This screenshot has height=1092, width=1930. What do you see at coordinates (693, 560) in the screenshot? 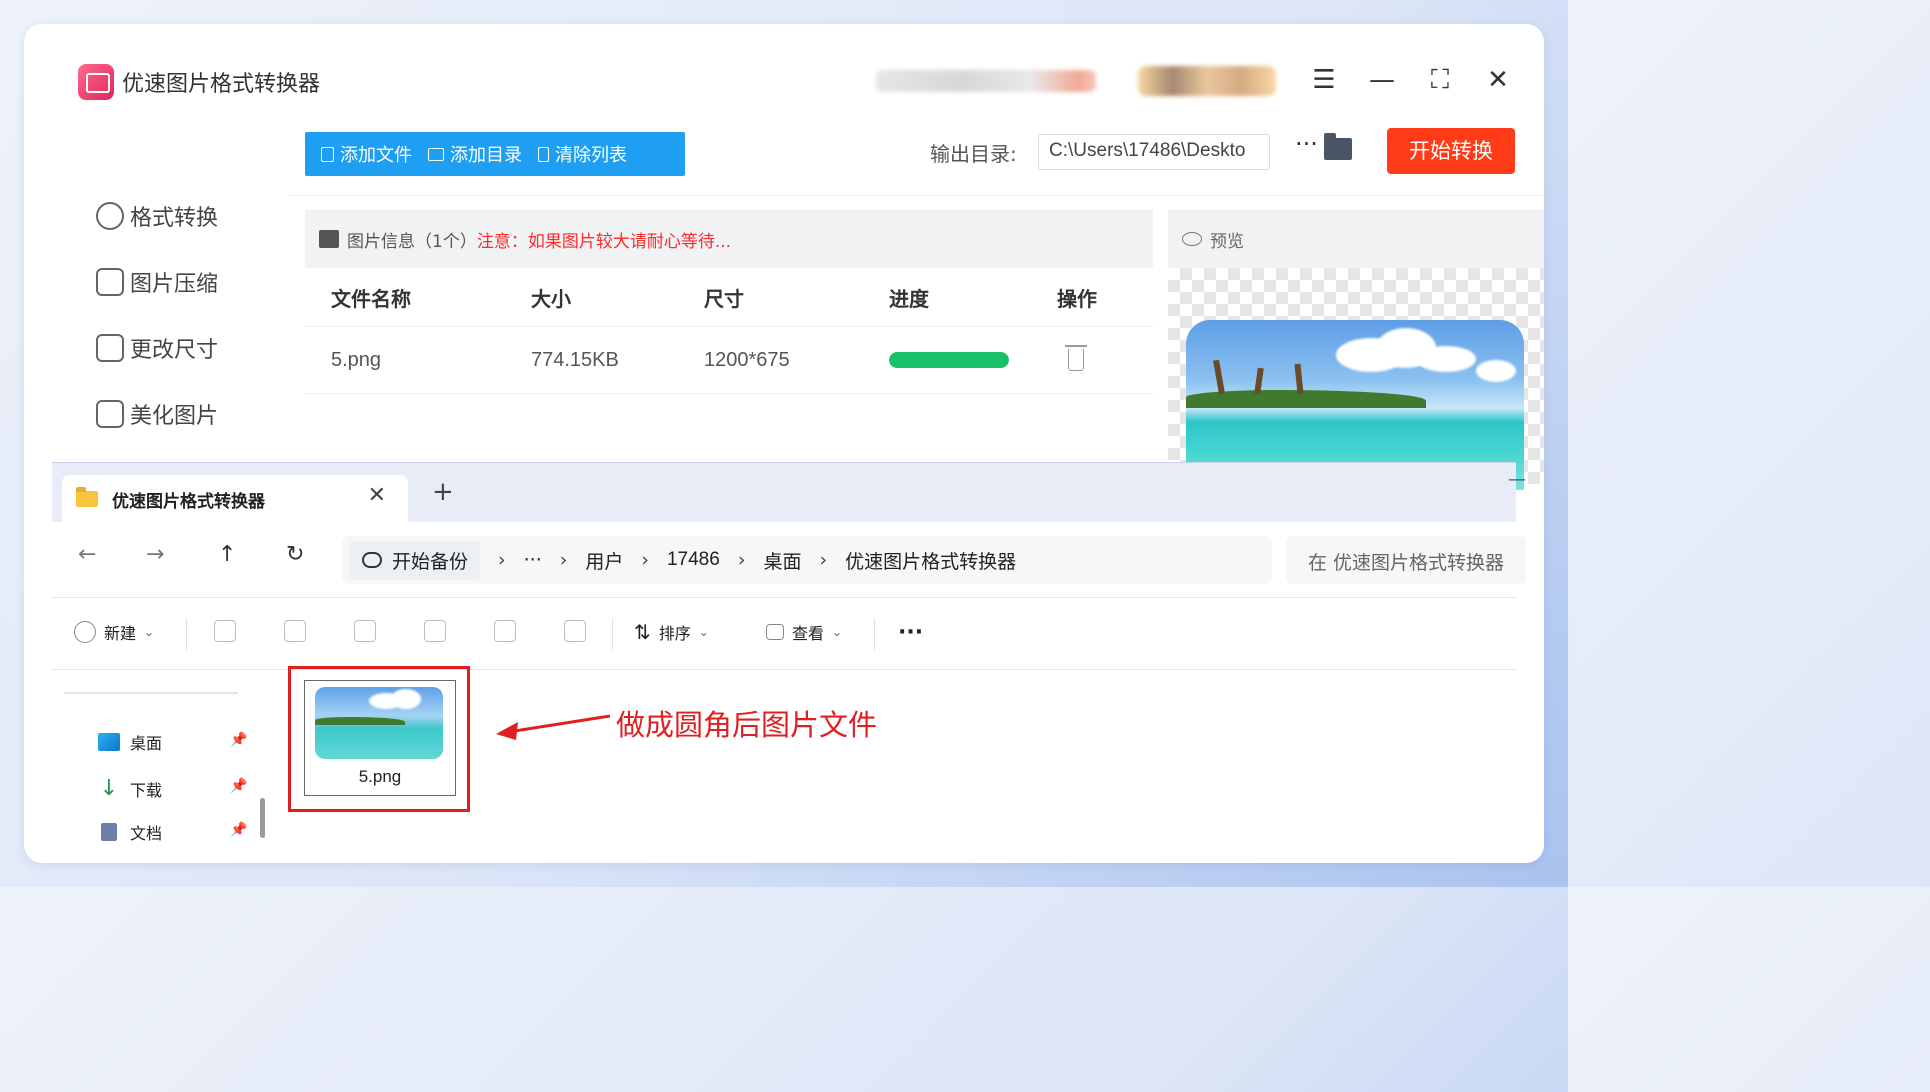
I see `breadcrumb-item: 17486` at bounding box center [693, 560].